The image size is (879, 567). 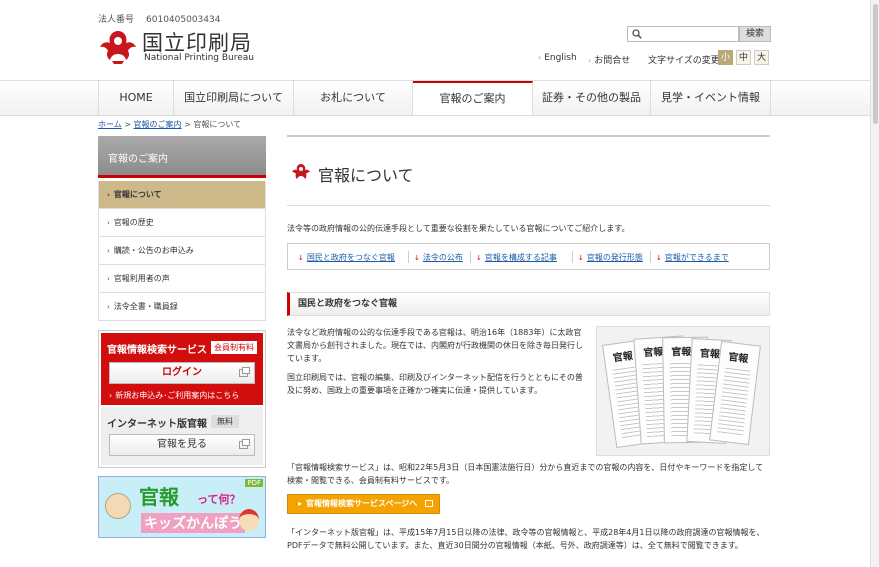 I want to click on search-button: 検索, so click(x=755, y=34).